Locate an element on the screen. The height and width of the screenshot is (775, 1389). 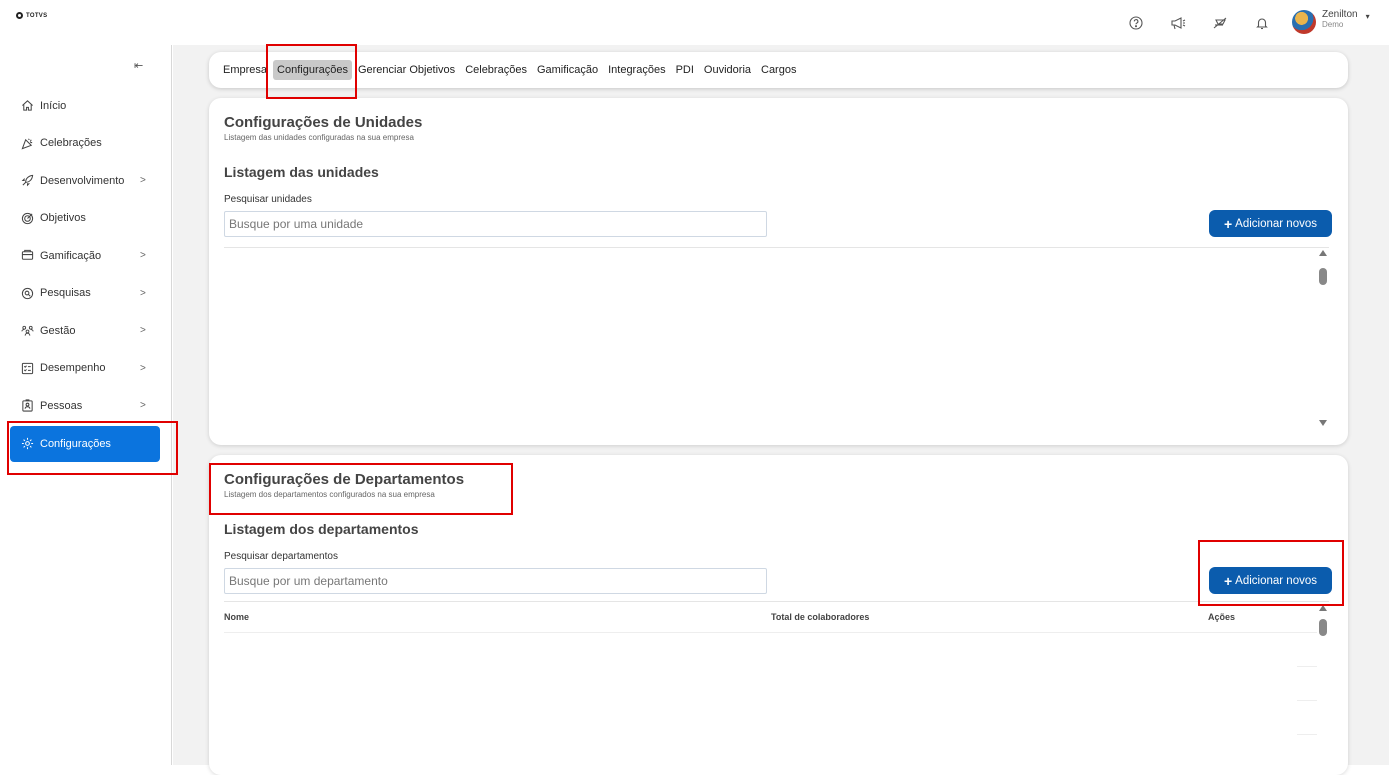
sidebar-item-gestao: Gestão > is located at coordinates (85, 331).